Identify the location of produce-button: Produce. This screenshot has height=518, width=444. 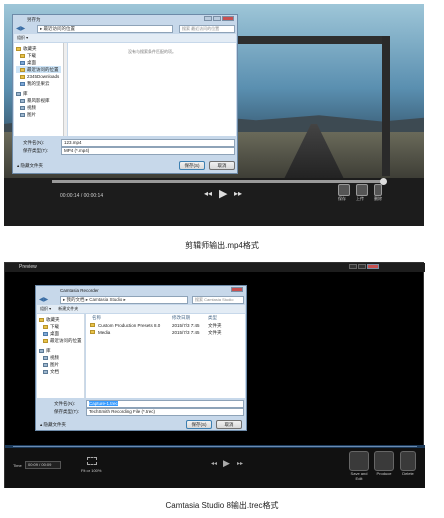
(384, 463).